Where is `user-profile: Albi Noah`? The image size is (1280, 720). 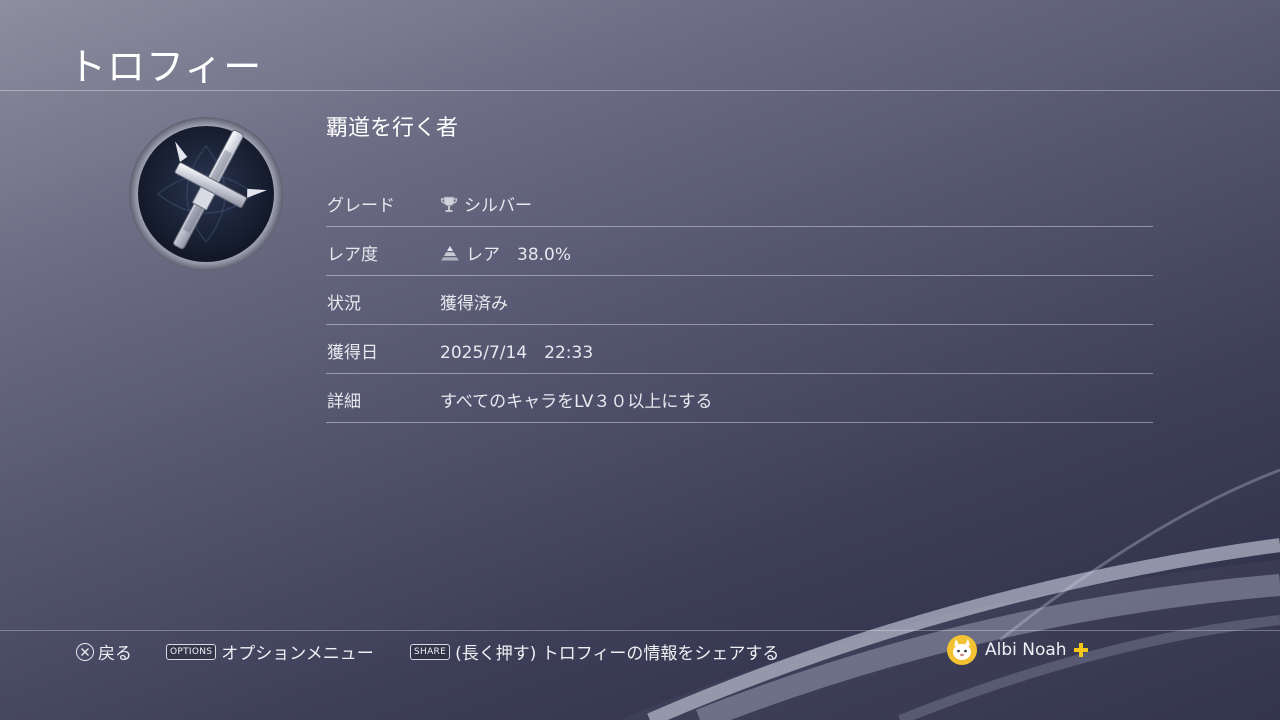 user-profile: Albi Noah is located at coordinates (1018, 650).